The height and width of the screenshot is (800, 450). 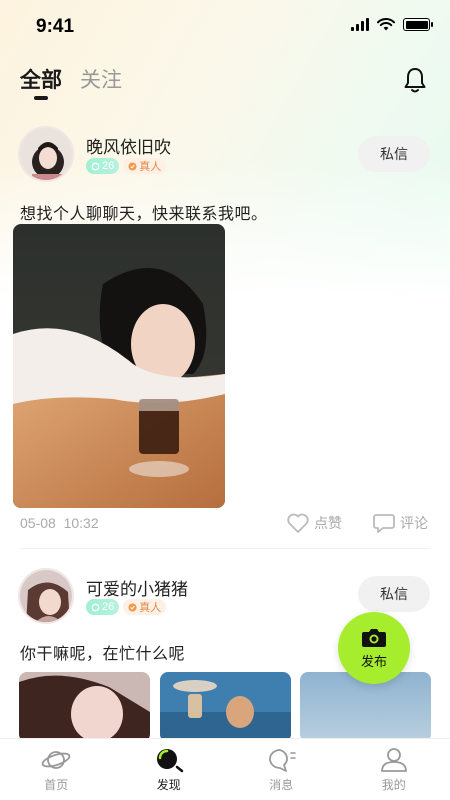 I want to click on username: 晚风依旧吹, so click(x=128, y=145).